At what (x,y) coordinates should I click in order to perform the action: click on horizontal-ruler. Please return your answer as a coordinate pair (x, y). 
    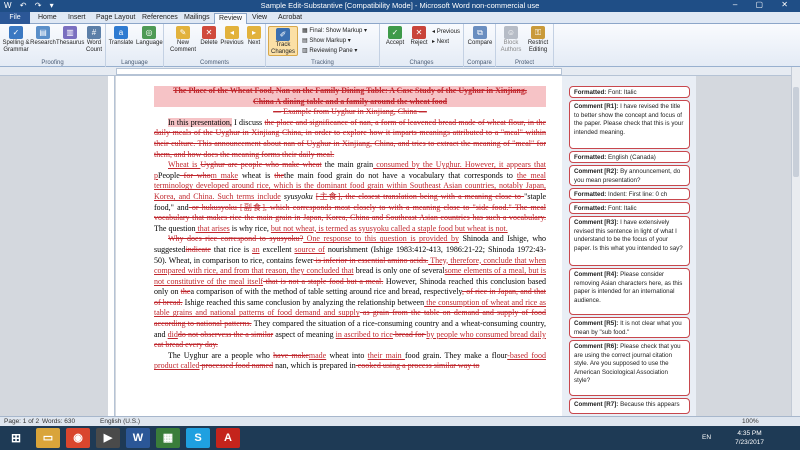
    Looking at the image, I should click on (400, 71).